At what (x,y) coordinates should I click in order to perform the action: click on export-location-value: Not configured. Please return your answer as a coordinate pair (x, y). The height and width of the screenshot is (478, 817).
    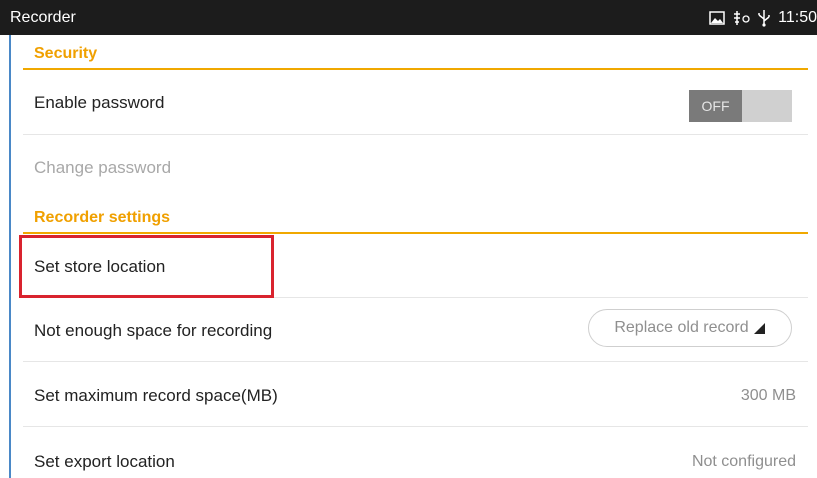
    Looking at the image, I should click on (743, 461).